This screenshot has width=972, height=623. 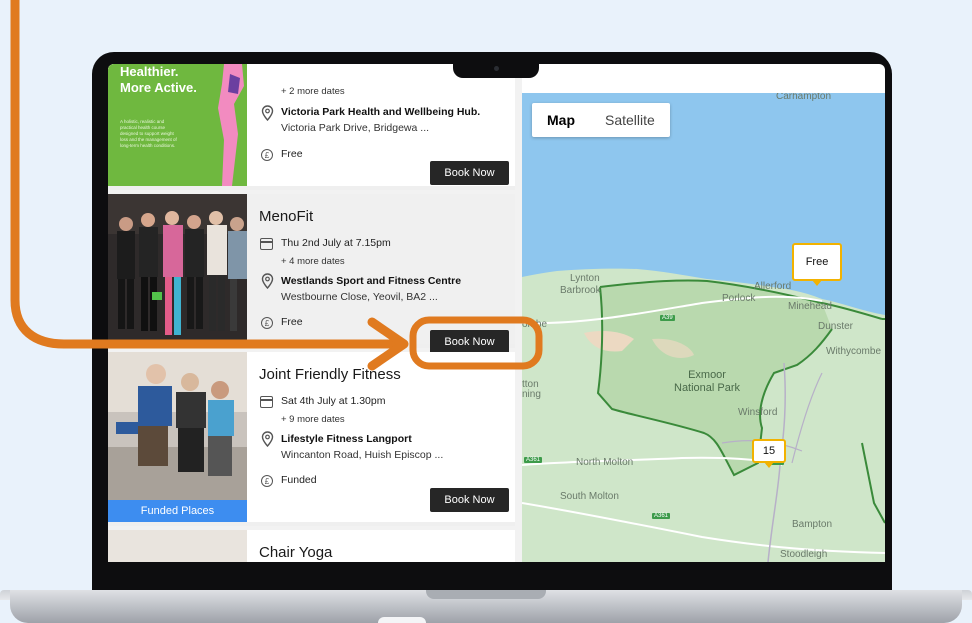 I want to click on promo-figure, so click(x=231, y=125).